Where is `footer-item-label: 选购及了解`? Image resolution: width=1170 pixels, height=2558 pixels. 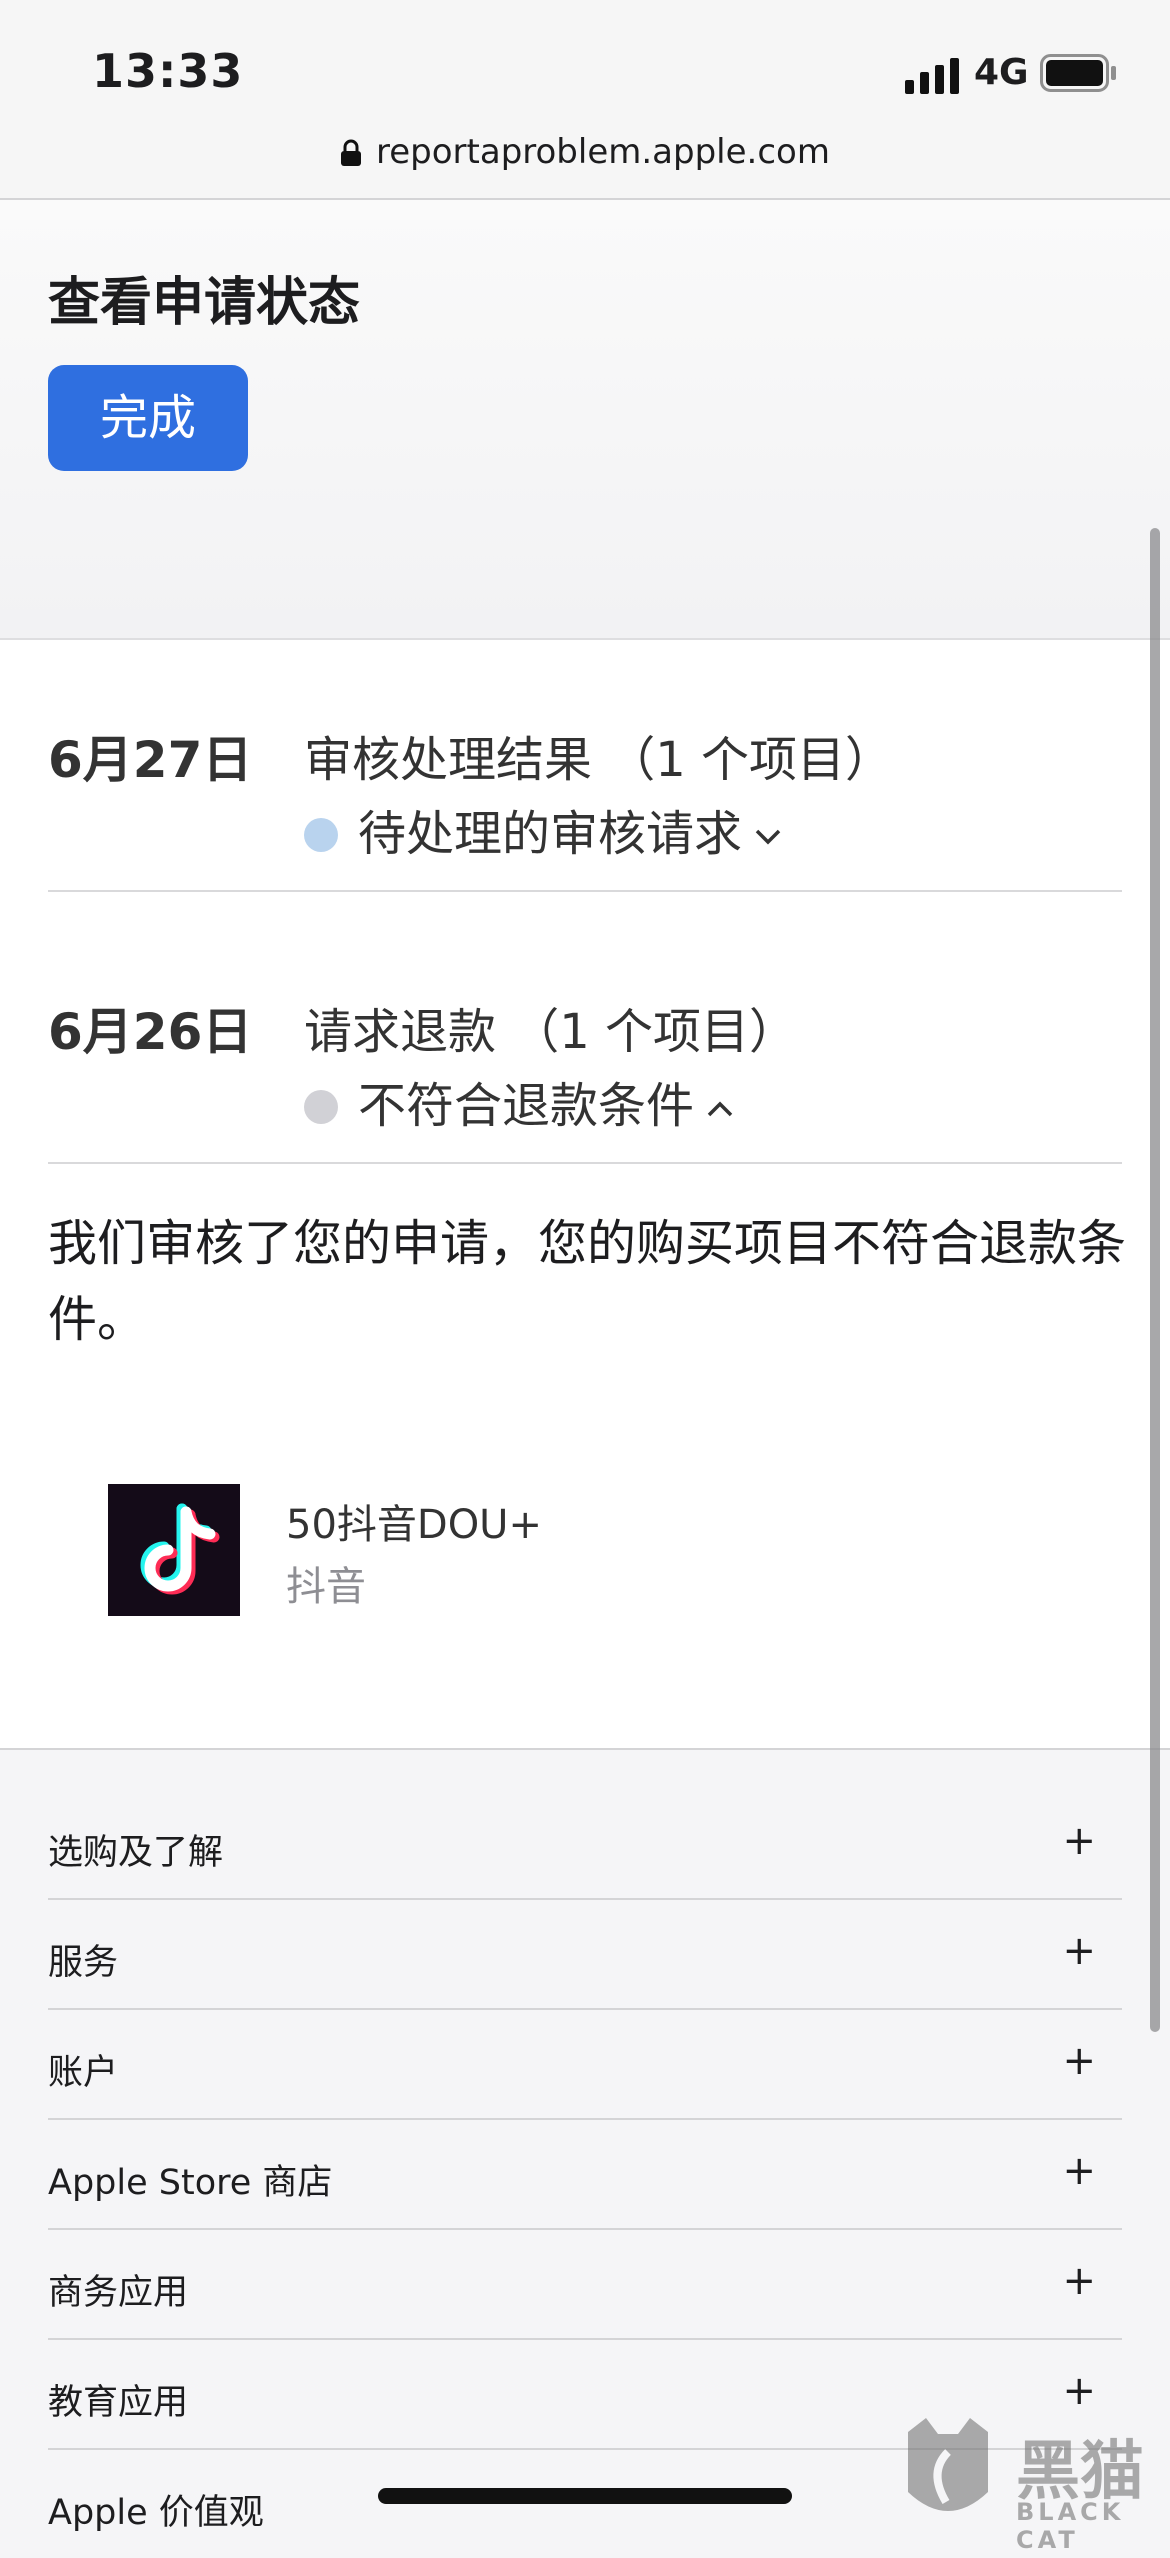
footer-item-label: 选购及了解 is located at coordinates (136, 1853).